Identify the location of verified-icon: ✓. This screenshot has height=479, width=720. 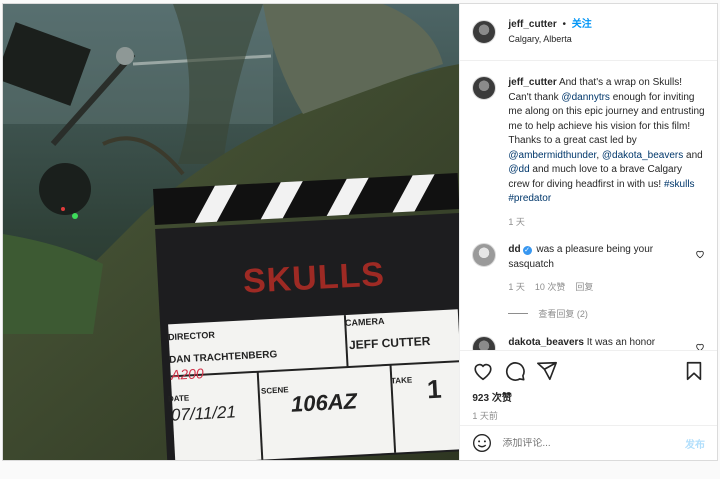
(527, 250).